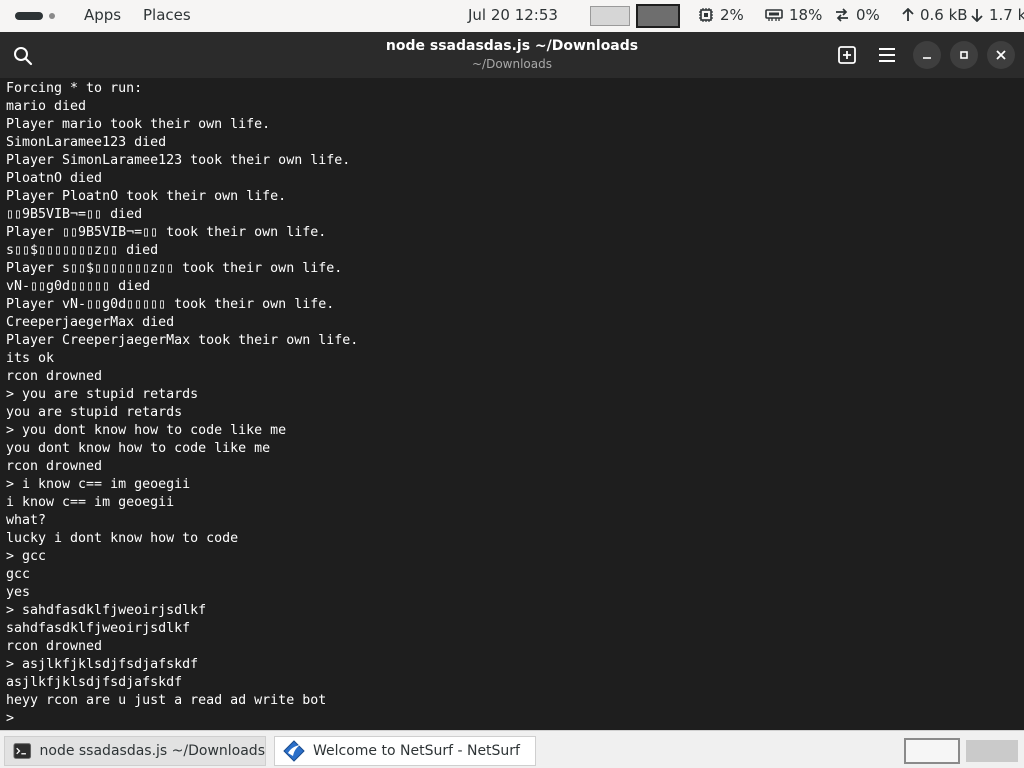 The image size is (1024, 768). Describe the element at coordinates (774, 15) in the screenshot. I see `memory-icon` at that location.